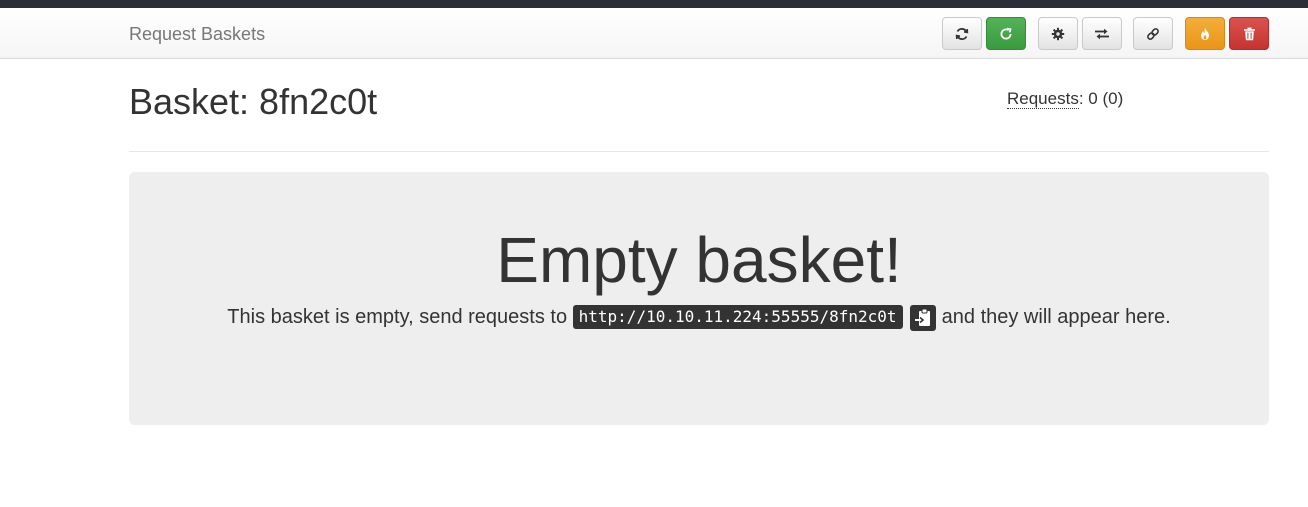 The image size is (1308, 507). Describe the element at coordinates (699, 260) in the screenshot. I see `empty-basket-heading: Empty basket!` at that location.